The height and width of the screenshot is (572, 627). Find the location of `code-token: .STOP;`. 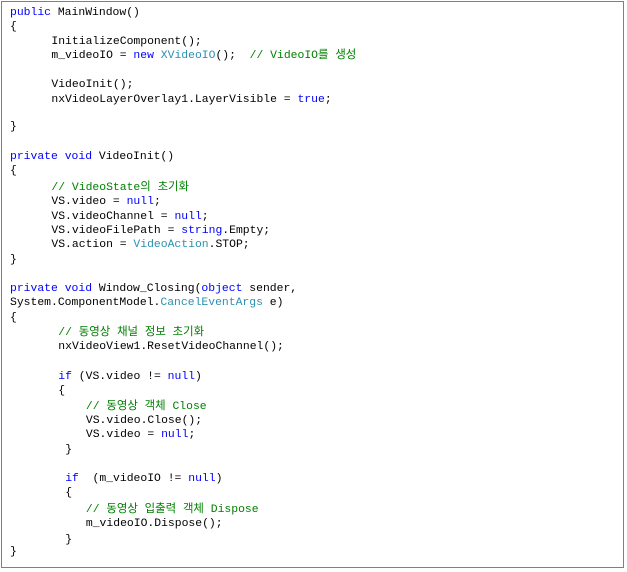

code-token: .STOP; is located at coordinates (229, 245).